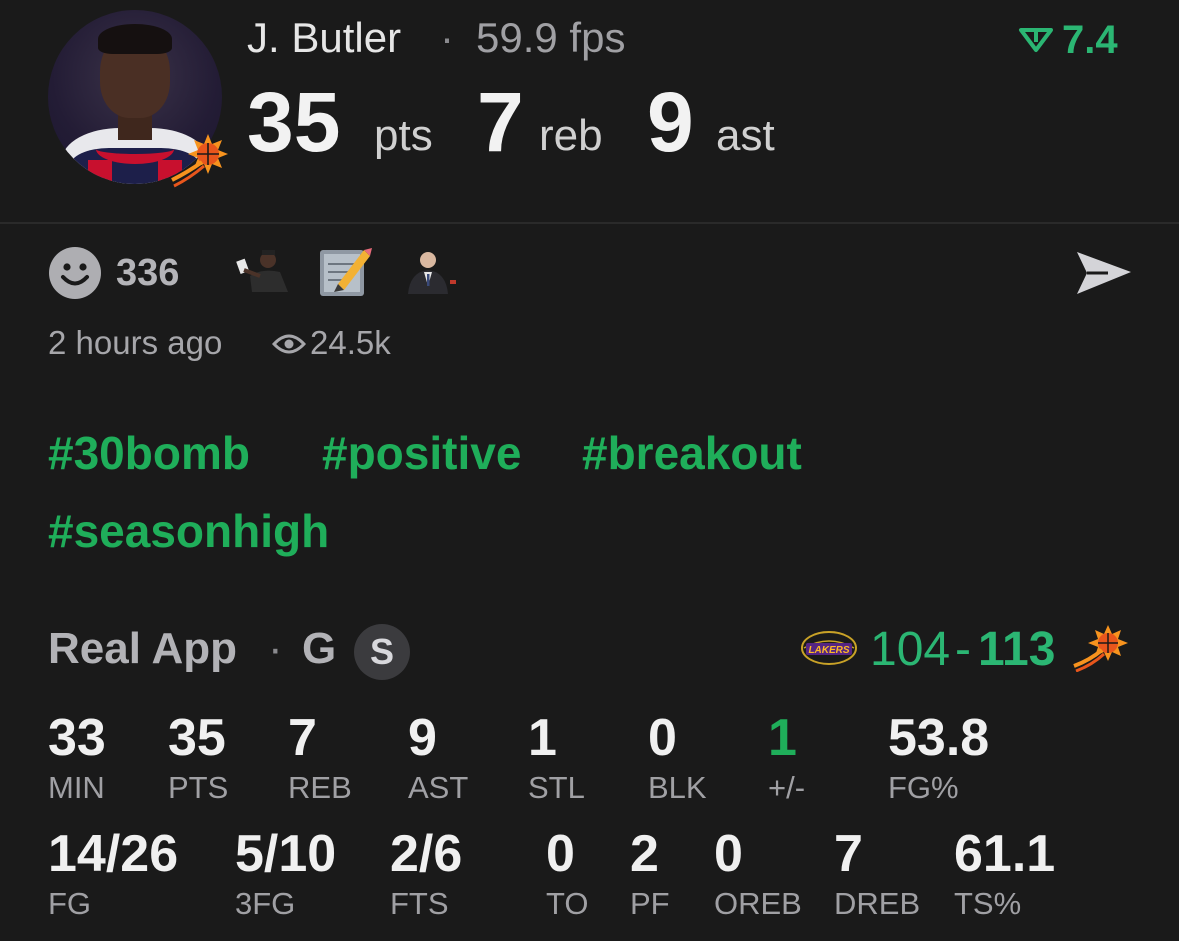  What do you see at coordinates (571, 135) in the screenshot?
I see `rebounds-unit: reb` at bounding box center [571, 135].